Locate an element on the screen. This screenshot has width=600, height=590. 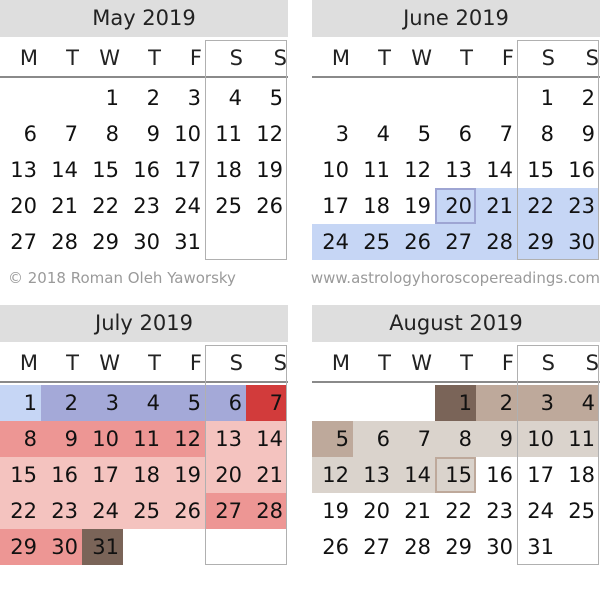
website-link: www.astrologyhoroscopereadings.com is located at coordinates (455, 278).